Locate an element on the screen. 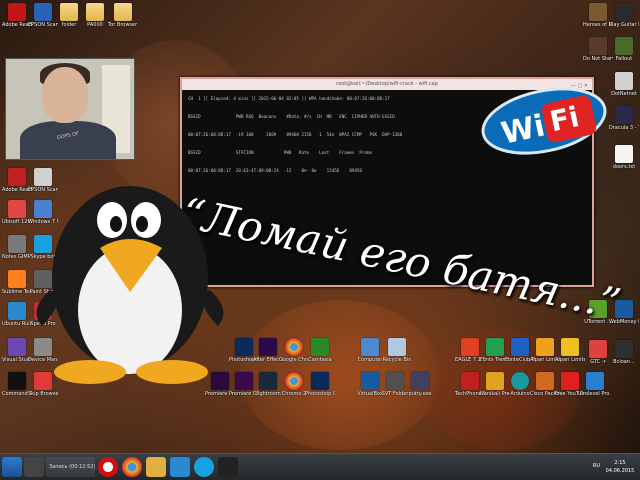  icon-label: Fallout is located at coordinates (624, 59).